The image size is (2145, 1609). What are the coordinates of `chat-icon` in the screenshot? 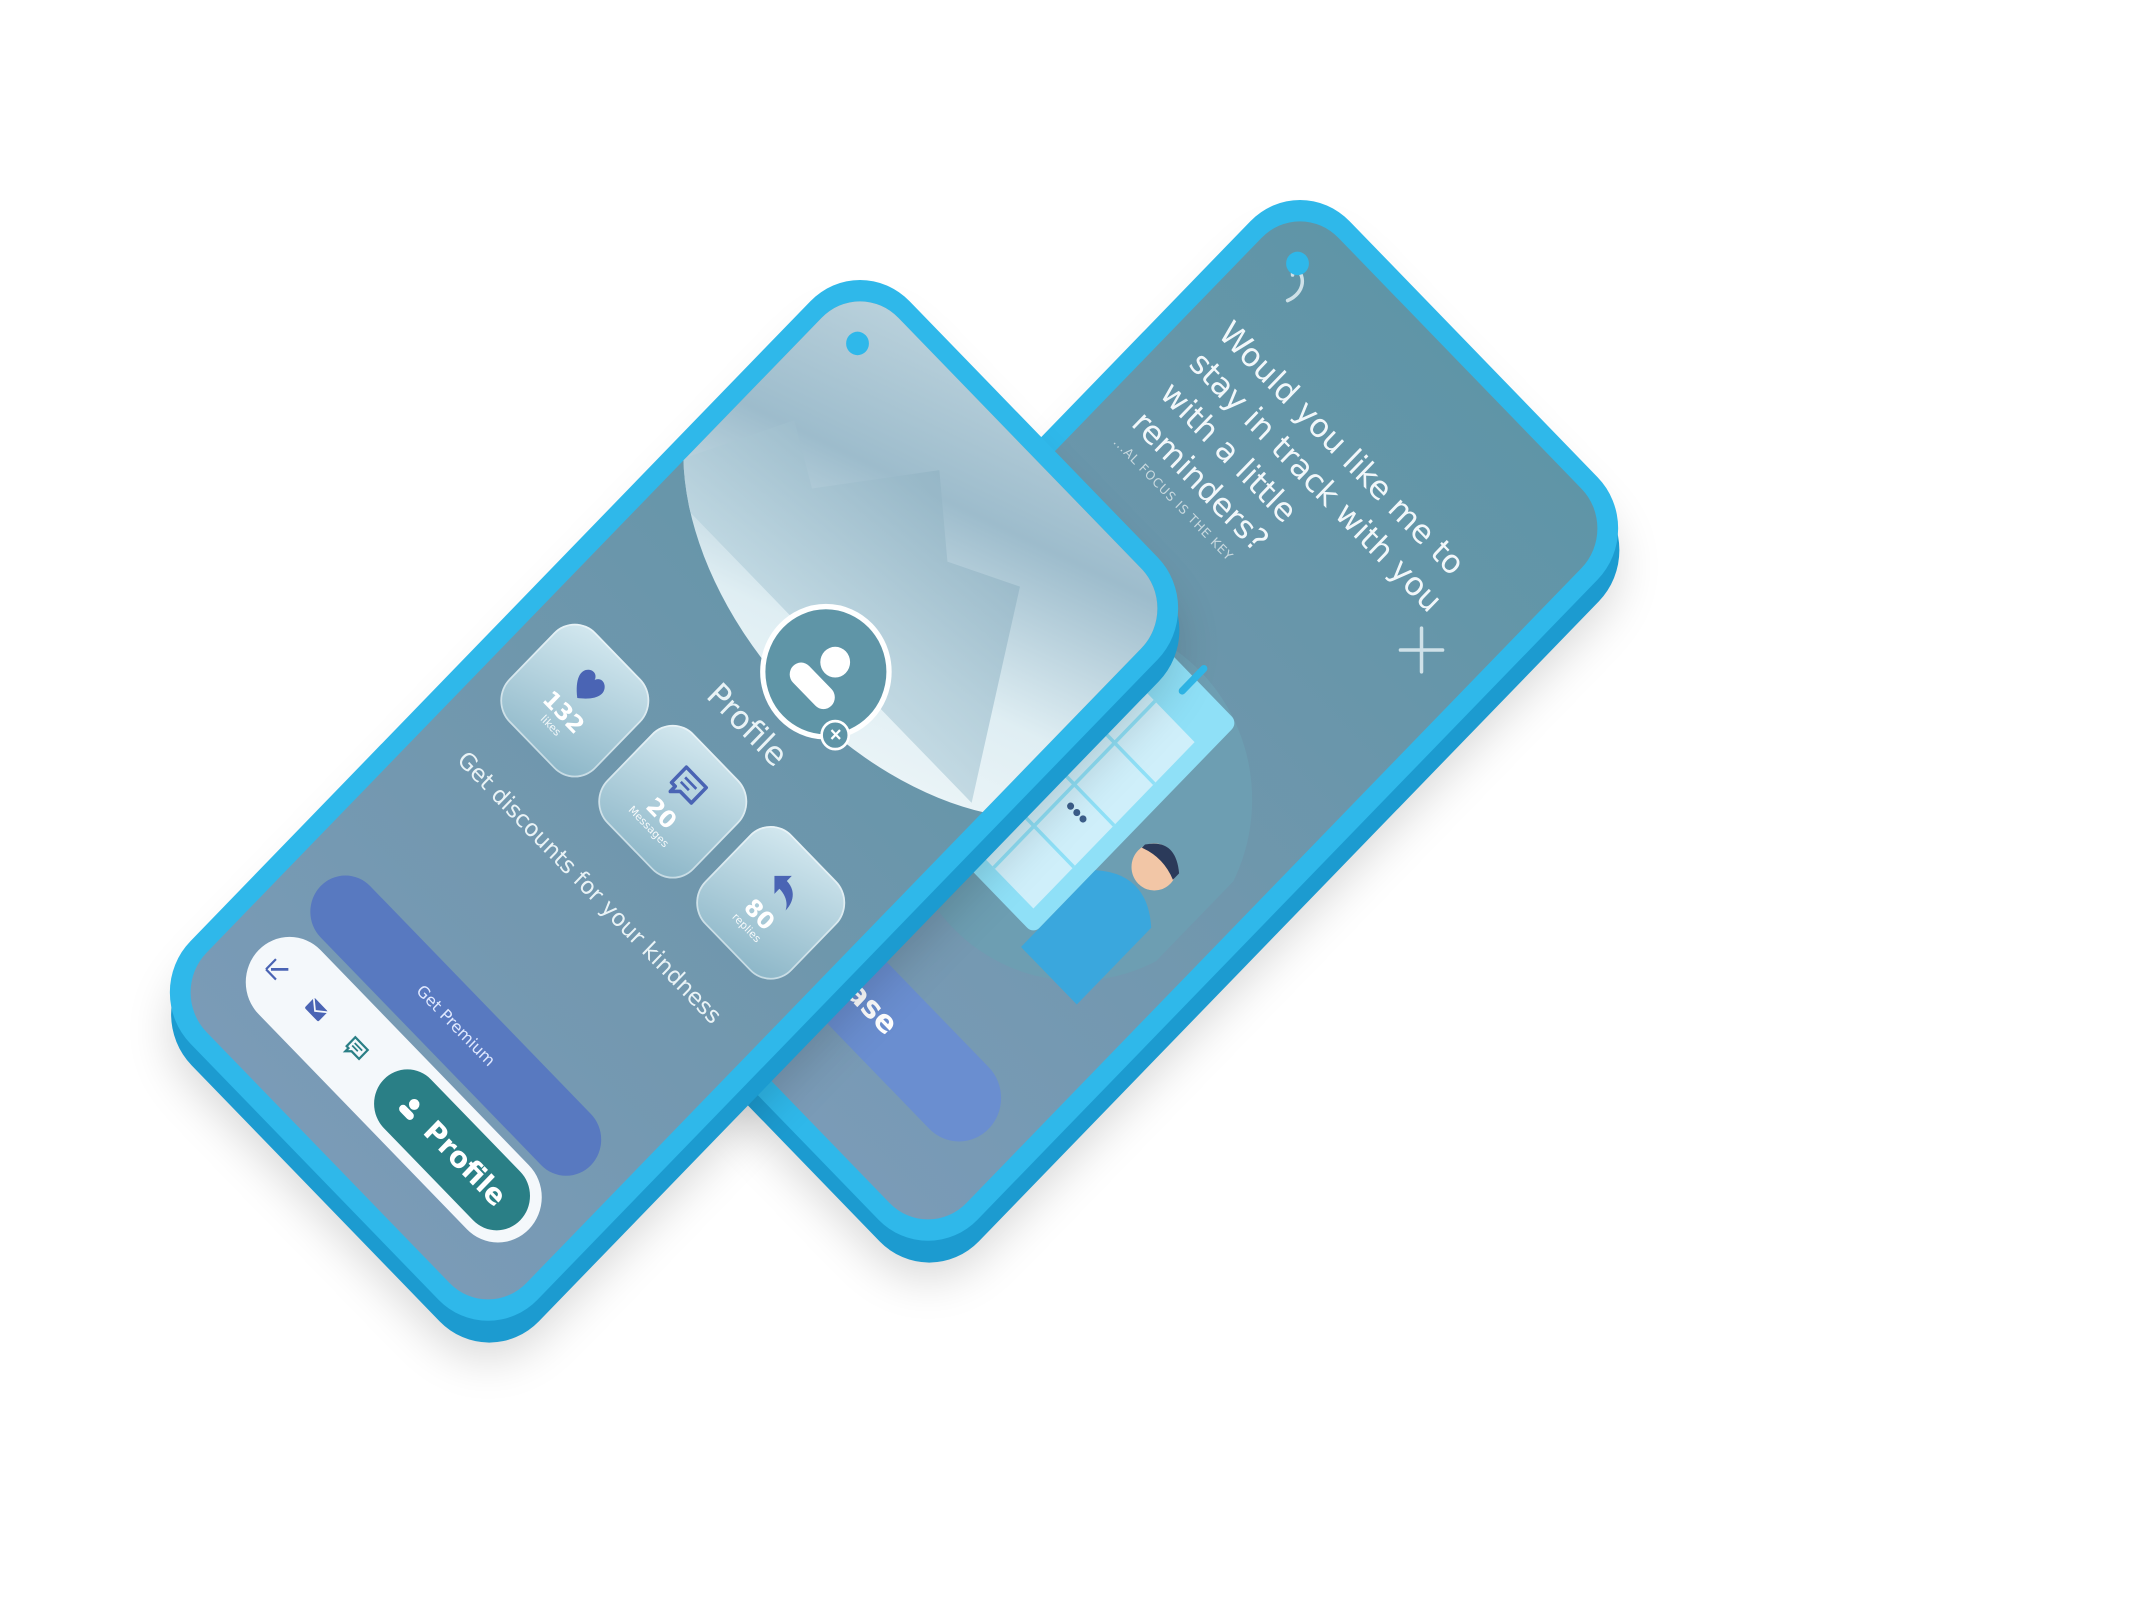 It's located at (356, 1048).